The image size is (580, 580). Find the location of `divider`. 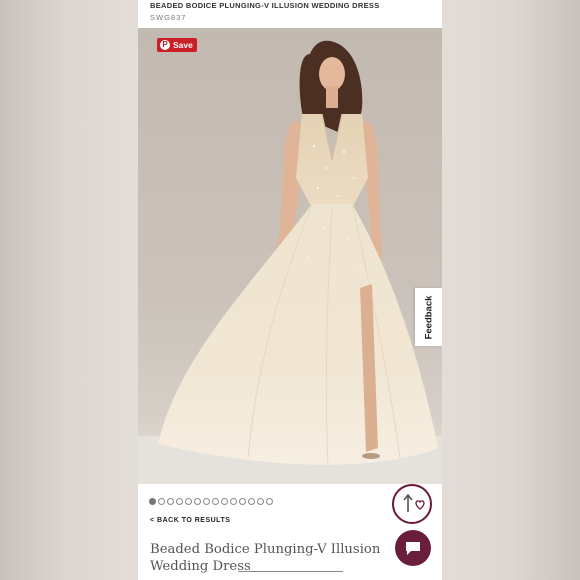

divider is located at coordinates (290, 571).